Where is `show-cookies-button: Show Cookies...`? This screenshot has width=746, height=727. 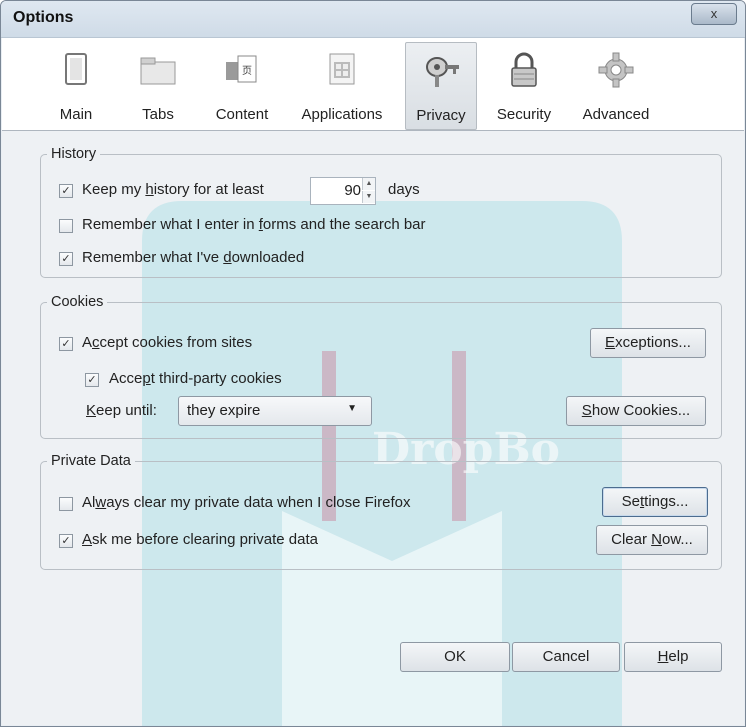
show-cookies-button: Show Cookies... is located at coordinates (636, 411).